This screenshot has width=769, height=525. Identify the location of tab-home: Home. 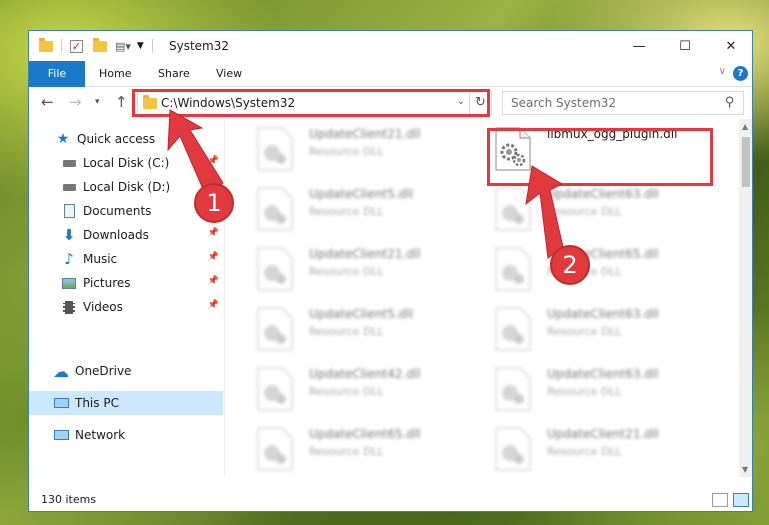
(115, 74).